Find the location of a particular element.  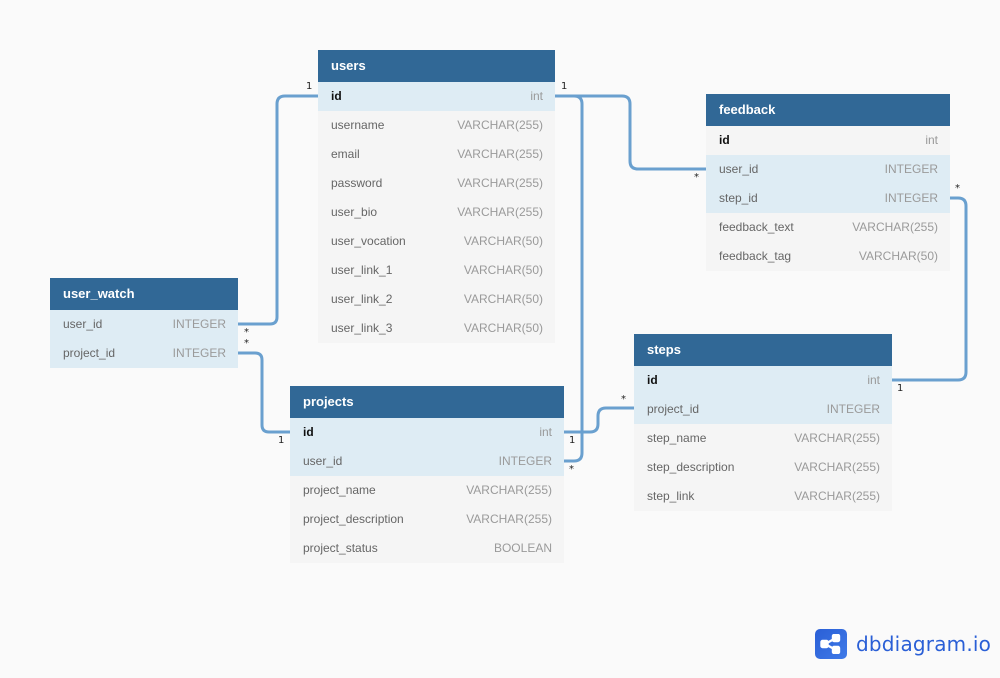

table-header: projects is located at coordinates (427, 402).